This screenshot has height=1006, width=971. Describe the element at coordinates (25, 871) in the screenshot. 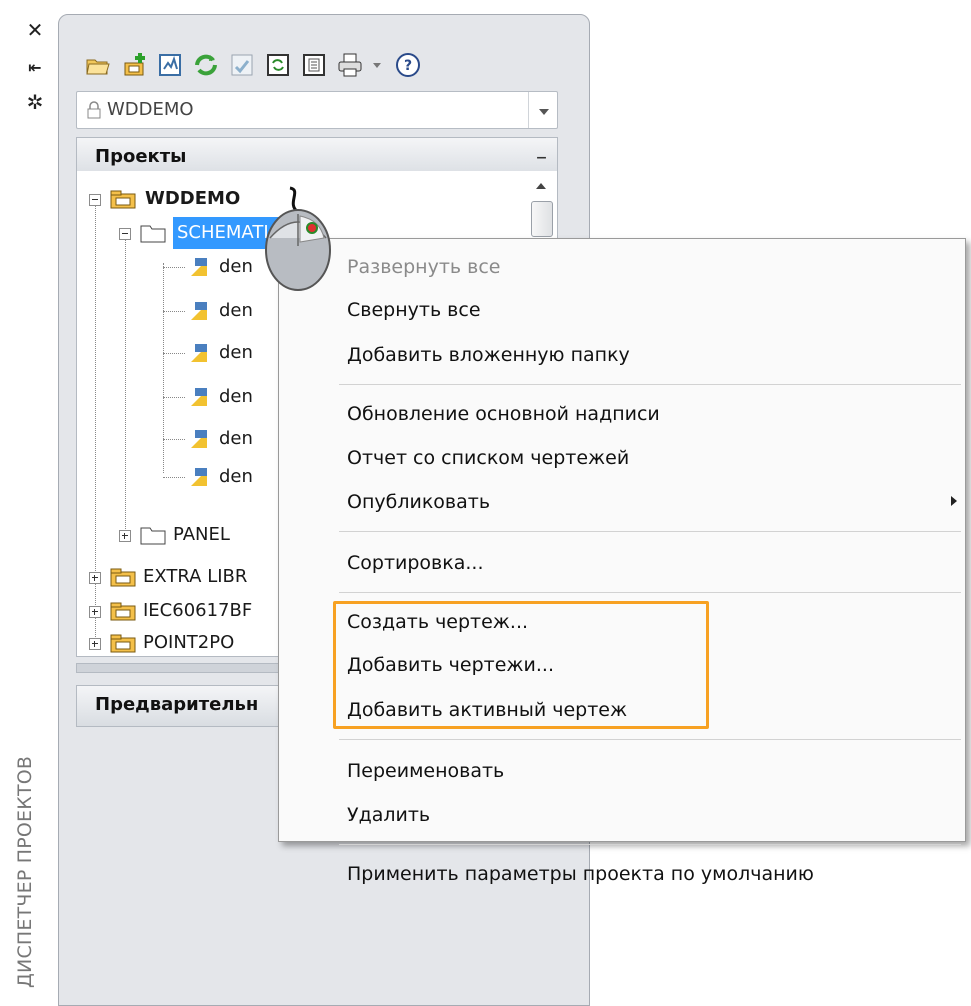

I see `palette-vertical-title: ДИСПЕТЧЕР ПРОЕКТОВ` at that location.